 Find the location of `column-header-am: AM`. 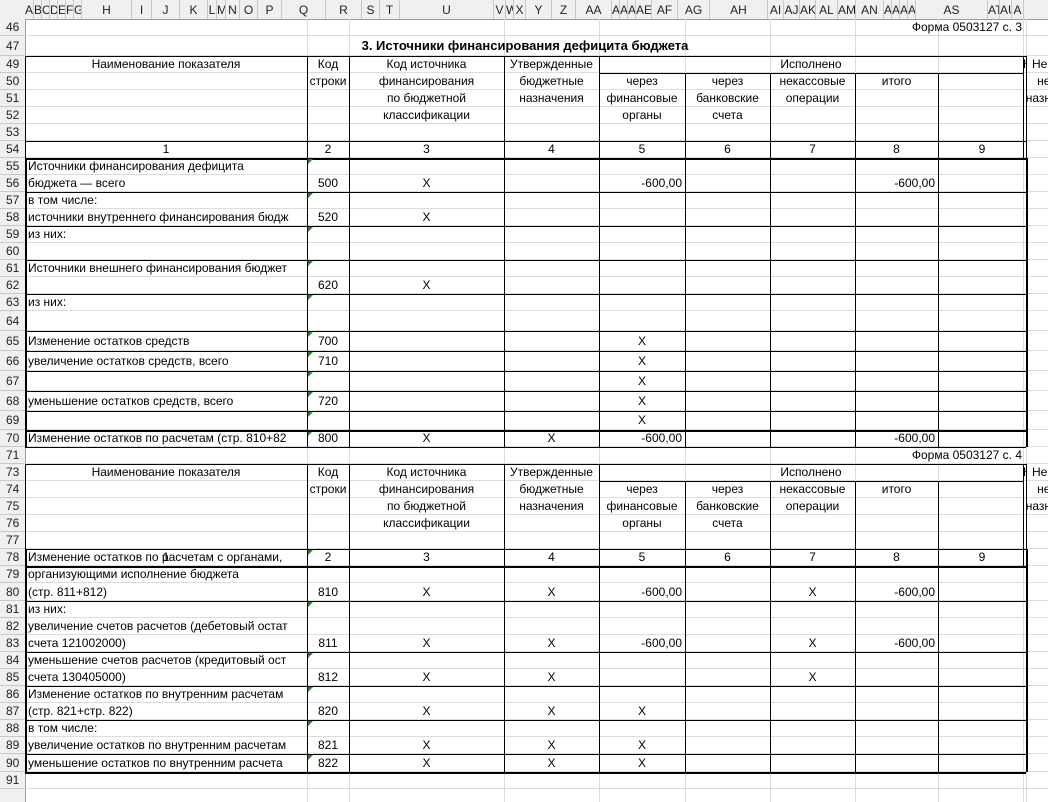

column-header-am: AM is located at coordinates (847, 9).